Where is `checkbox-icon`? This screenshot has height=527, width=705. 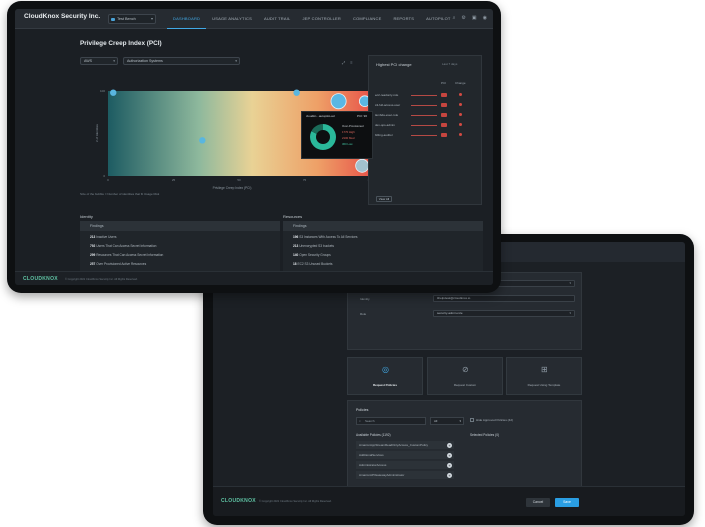 checkbox-icon is located at coordinates (472, 420).